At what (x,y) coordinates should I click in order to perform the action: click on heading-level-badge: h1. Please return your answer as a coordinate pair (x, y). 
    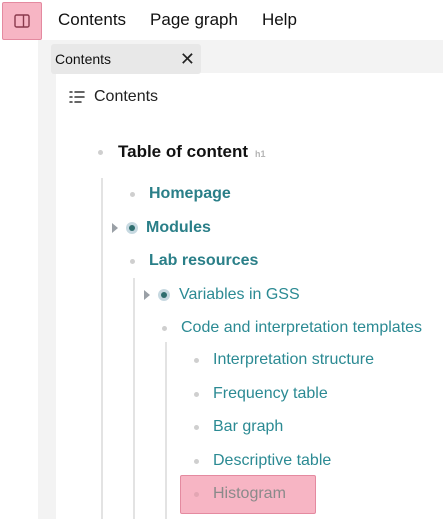
    Looking at the image, I should click on (260, 154).